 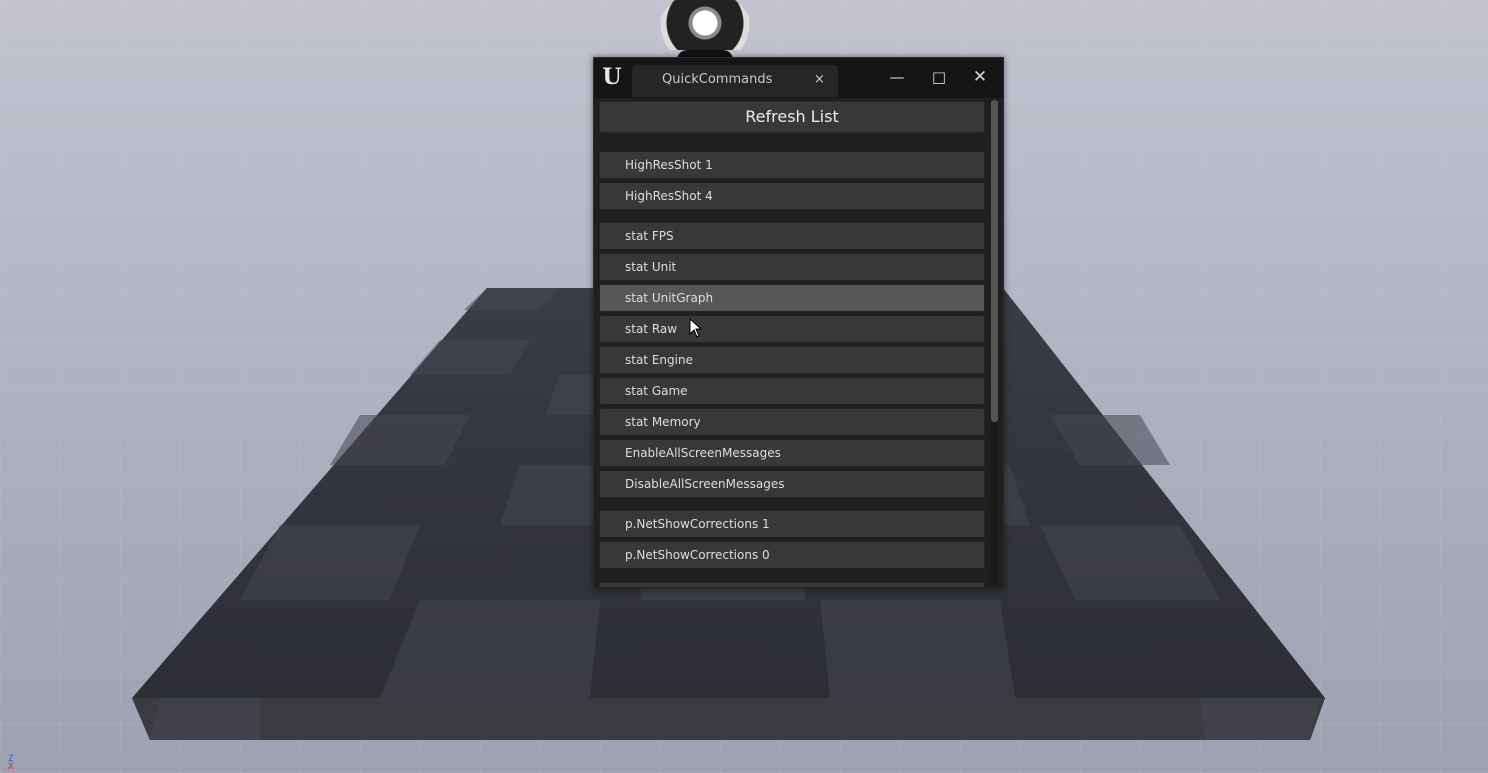 I want to click on command-button: p.NetShowCorrections 1, so click(x=792, y=524).